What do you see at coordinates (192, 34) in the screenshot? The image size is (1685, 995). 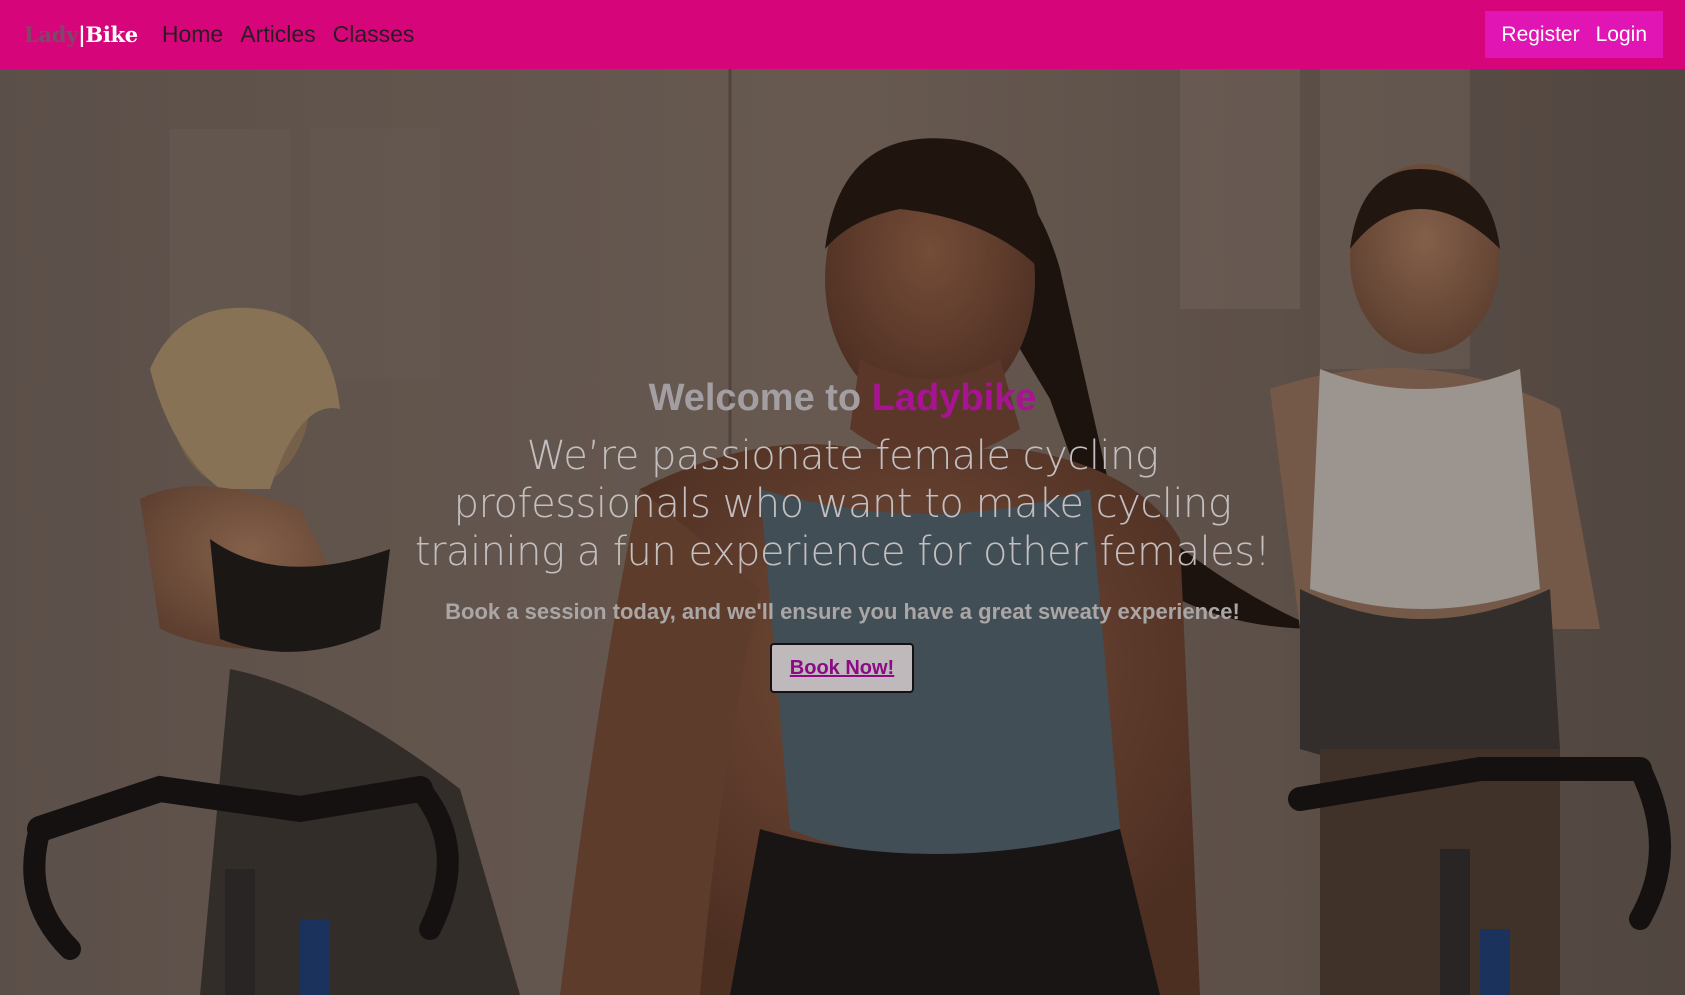 I see `nav-link-home: Home` at bounding box center [192, 34].